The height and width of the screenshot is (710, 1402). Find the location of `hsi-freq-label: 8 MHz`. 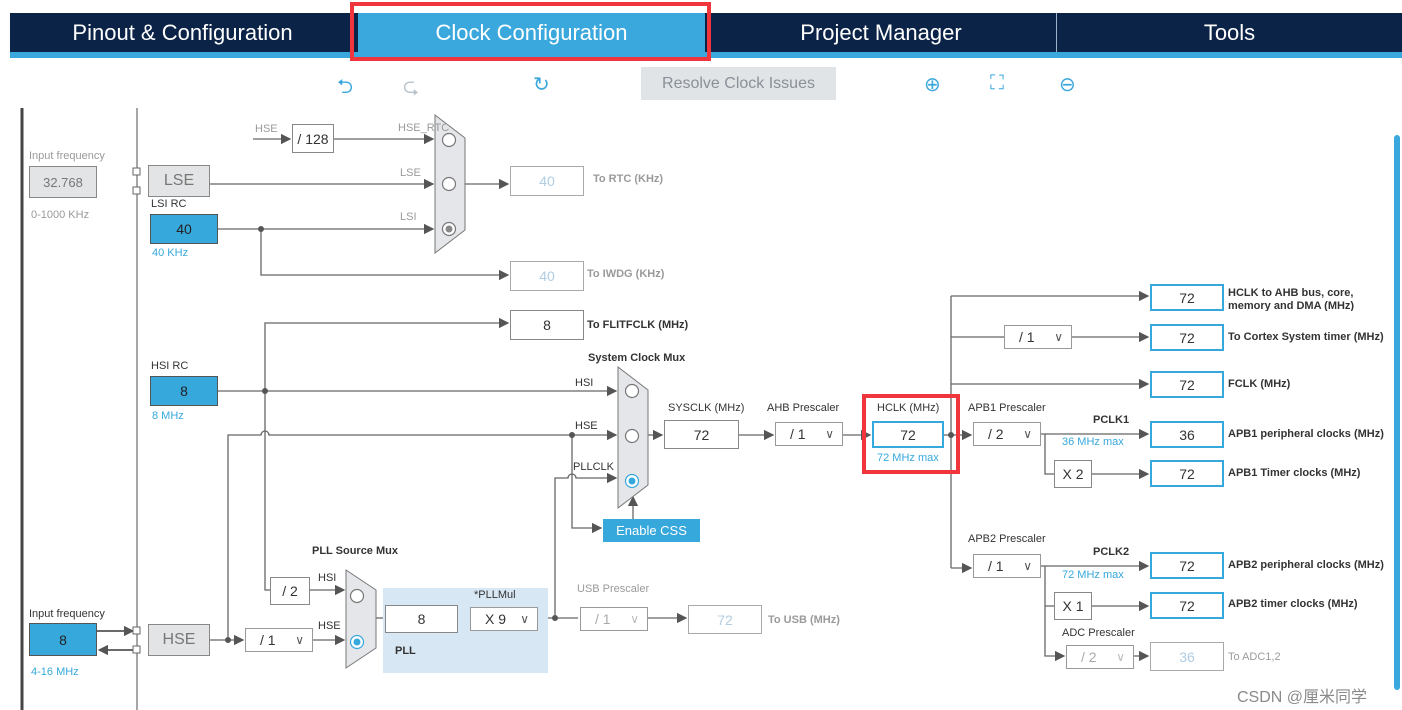

hsi-freq-label: 8 MHz is located at coordinates (168, 416).